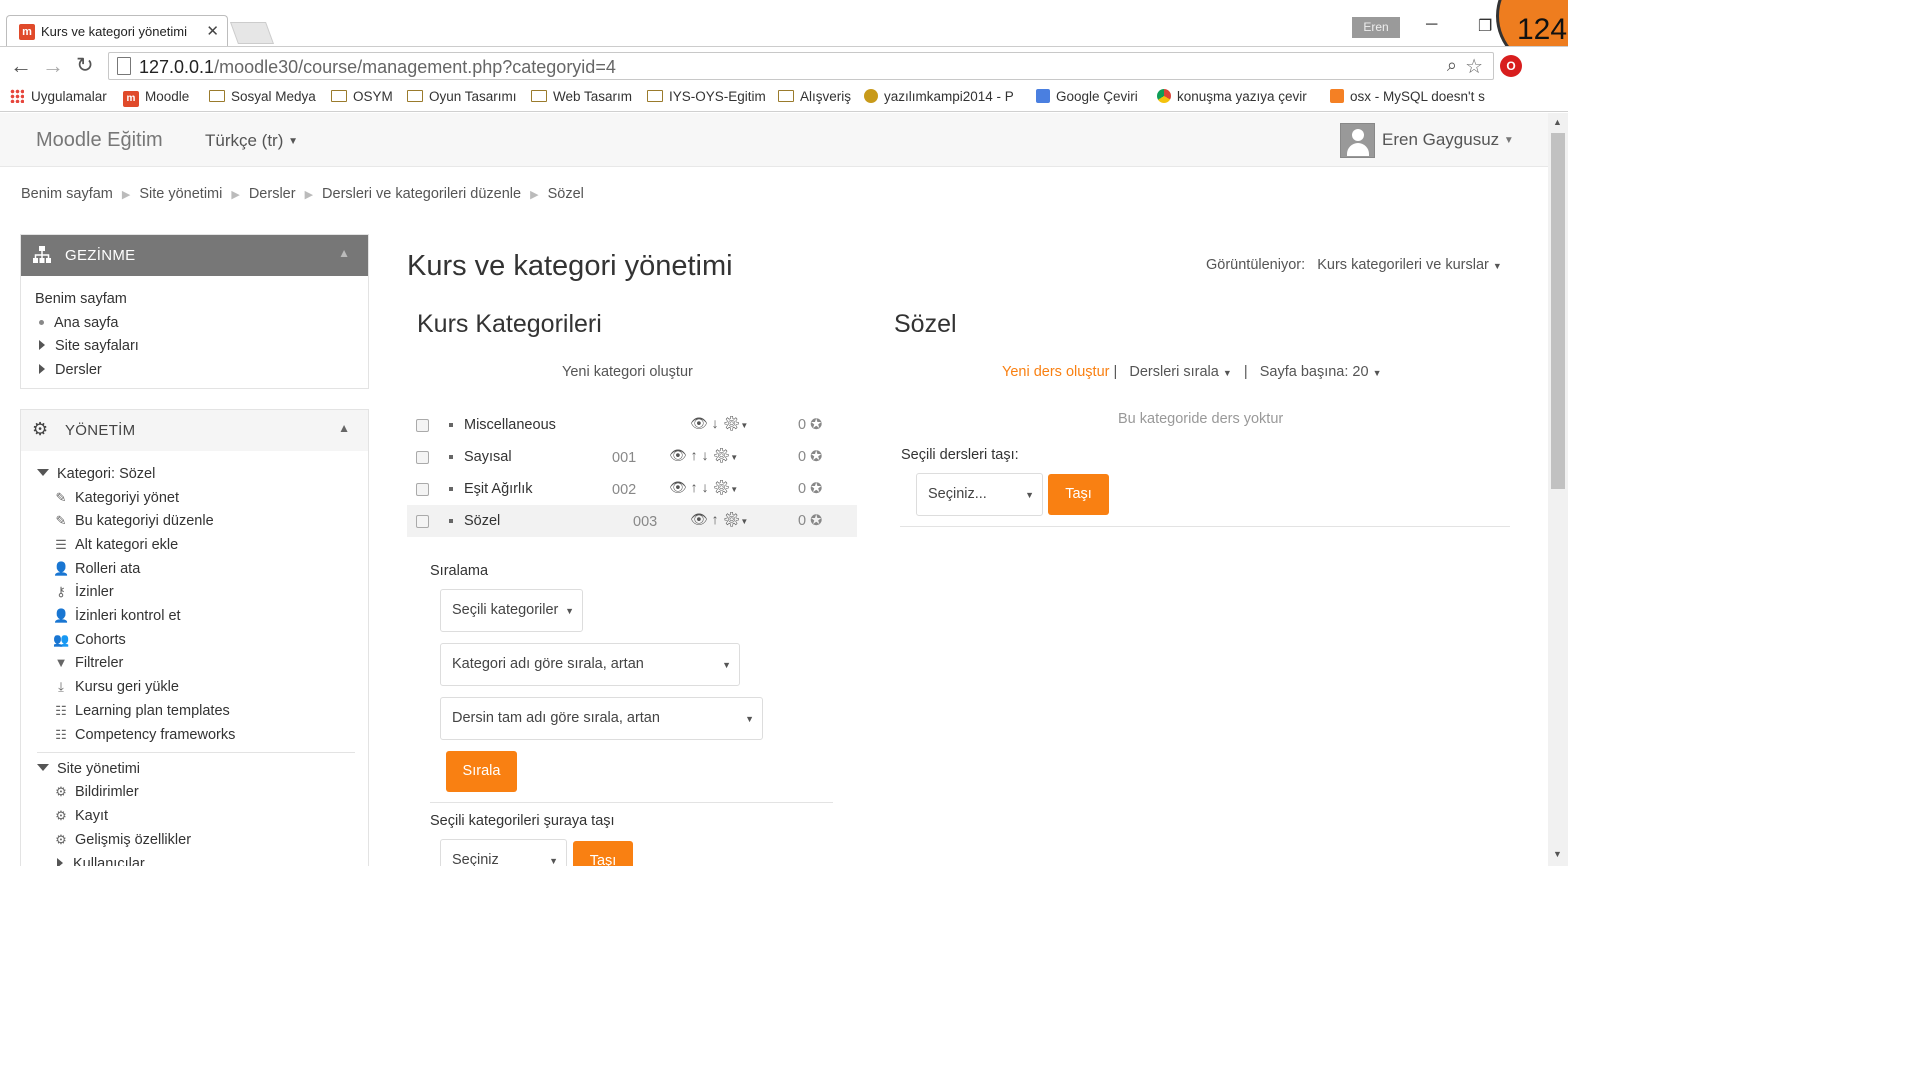 The height and width of the screenshot is (1080, 1921). What do you see at coordinates (83, 592) in the screenshot?
I see `admin-item-izinler: ⚷ İzinler` at bounding box center [83, 592].